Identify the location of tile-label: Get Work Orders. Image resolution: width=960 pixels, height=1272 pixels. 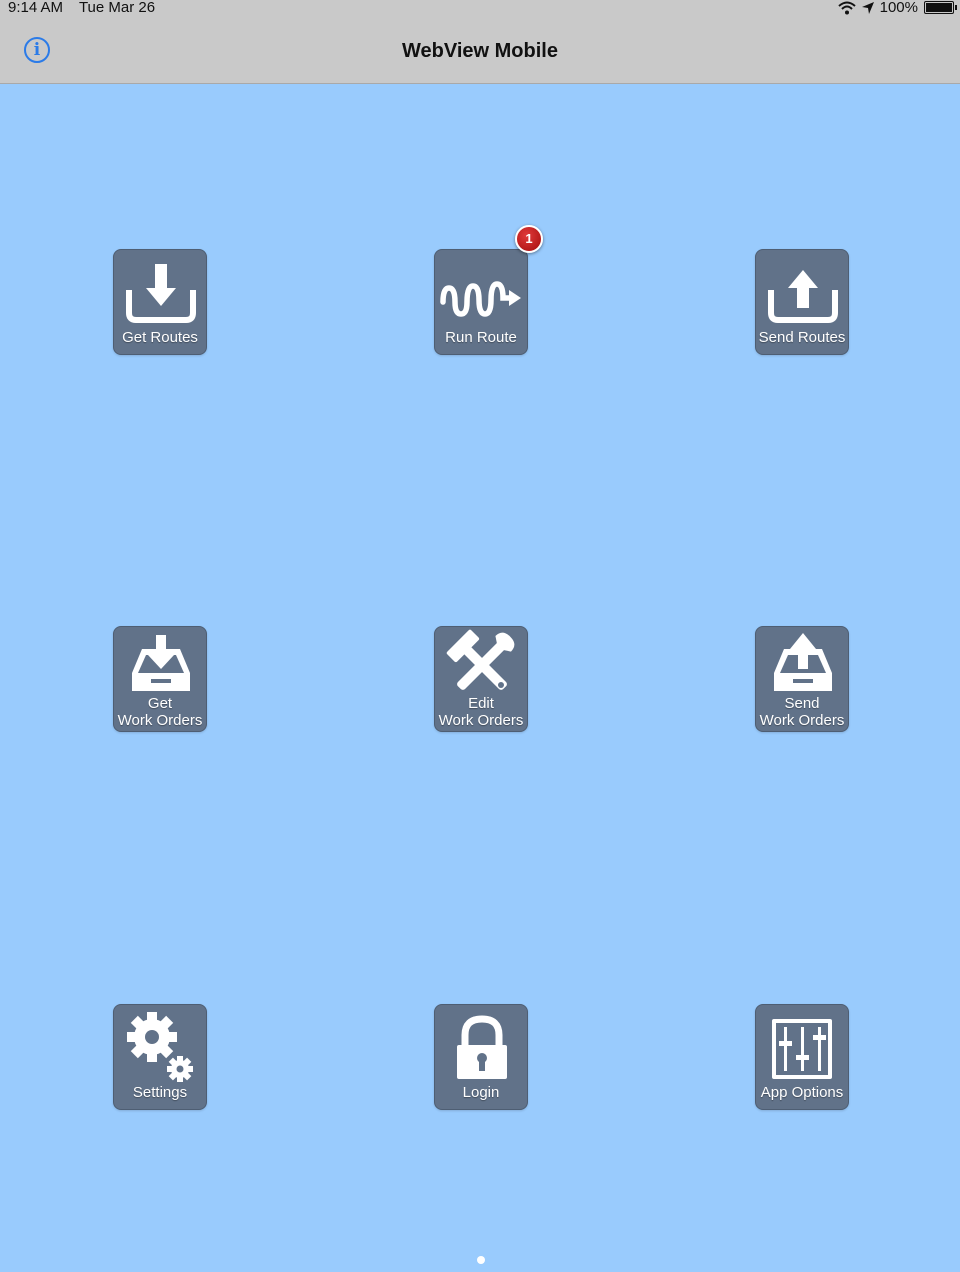
(160, 712).